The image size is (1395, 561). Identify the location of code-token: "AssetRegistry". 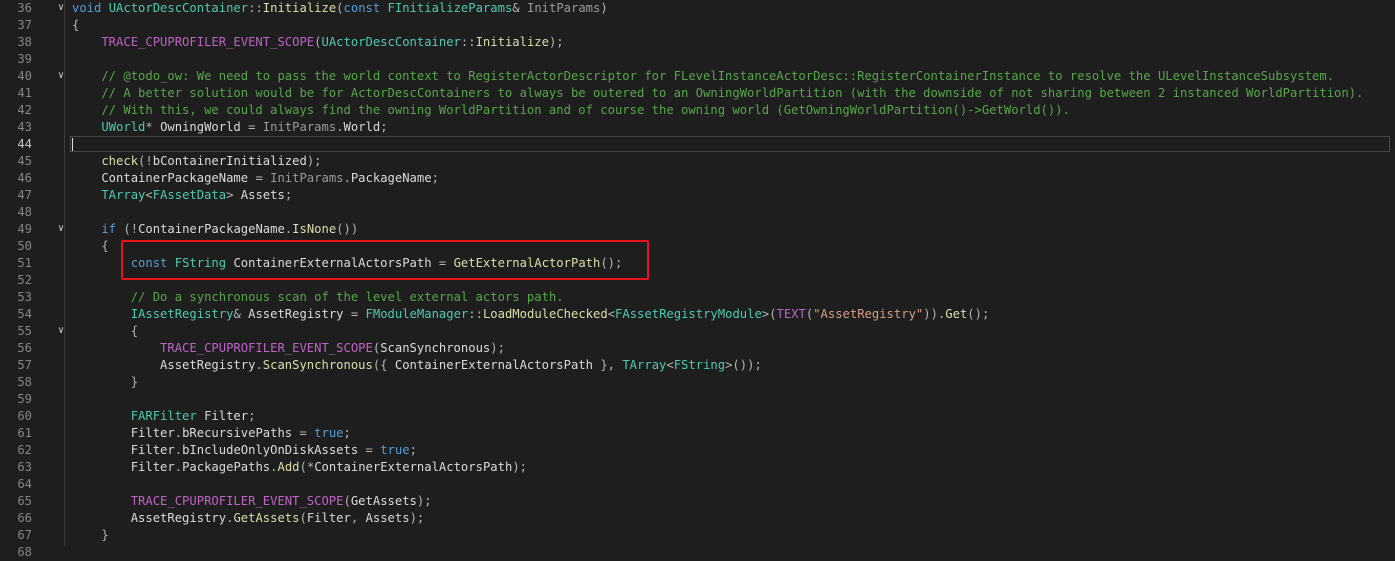
(868, 314).